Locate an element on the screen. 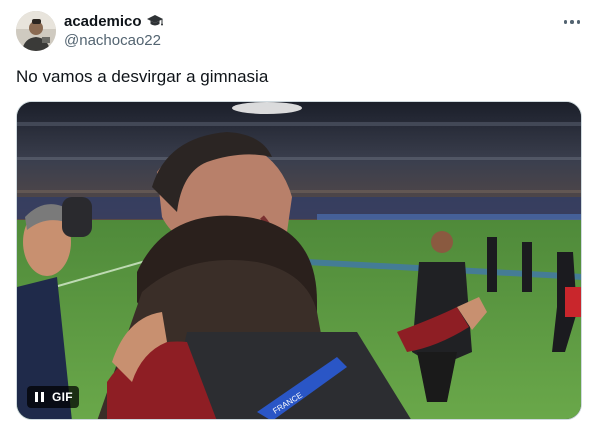  graduation-cap-icon is located at coordinates (155, 21).